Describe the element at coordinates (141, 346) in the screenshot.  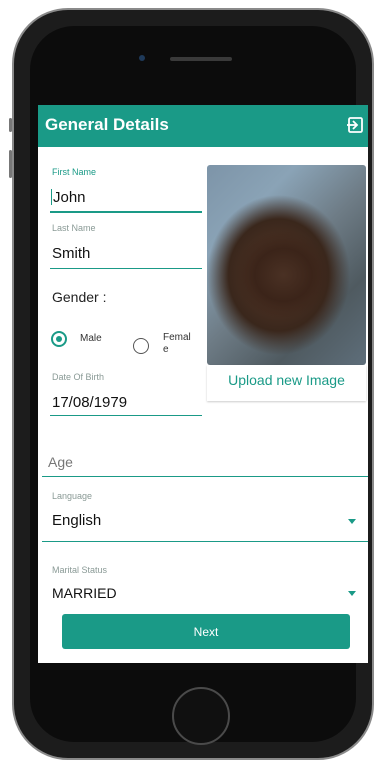
I see `radio-female` at that location.